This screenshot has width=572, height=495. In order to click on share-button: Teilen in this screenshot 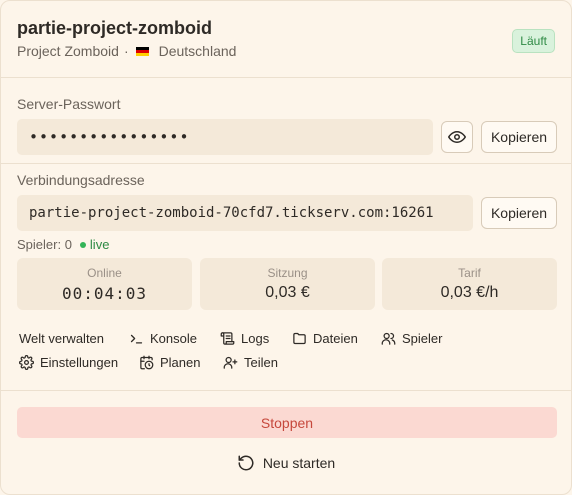, I will do `click(250, 362)`.